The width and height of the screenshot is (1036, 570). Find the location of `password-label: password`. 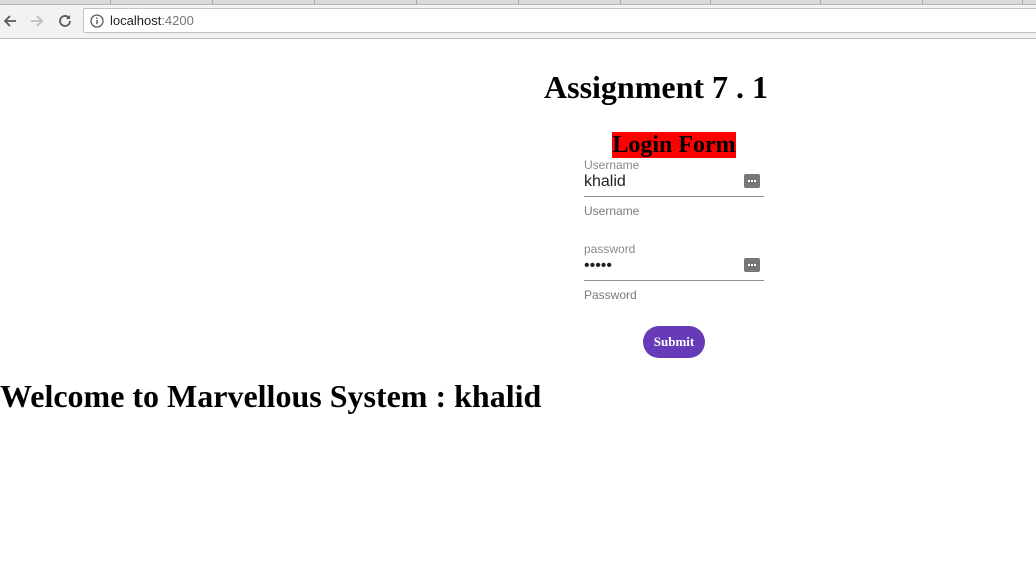

password-label: password is located at coordinates (610, 249).